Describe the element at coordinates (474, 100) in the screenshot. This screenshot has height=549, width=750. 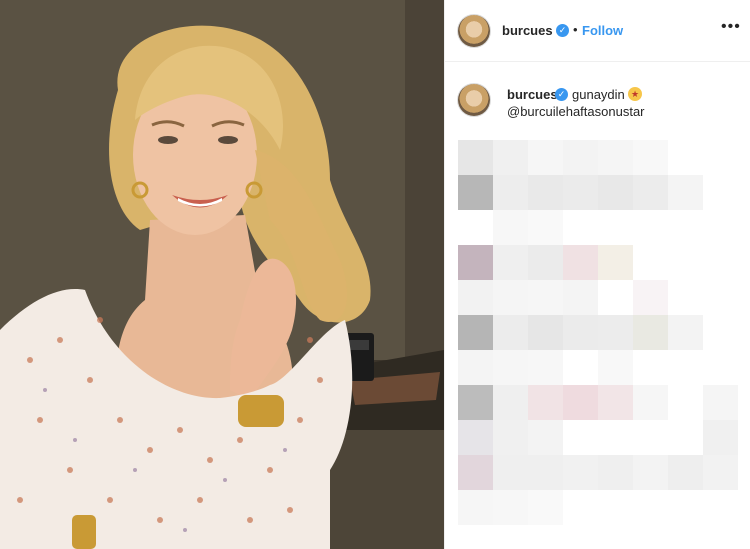
I see `caption-avatar` at that location.